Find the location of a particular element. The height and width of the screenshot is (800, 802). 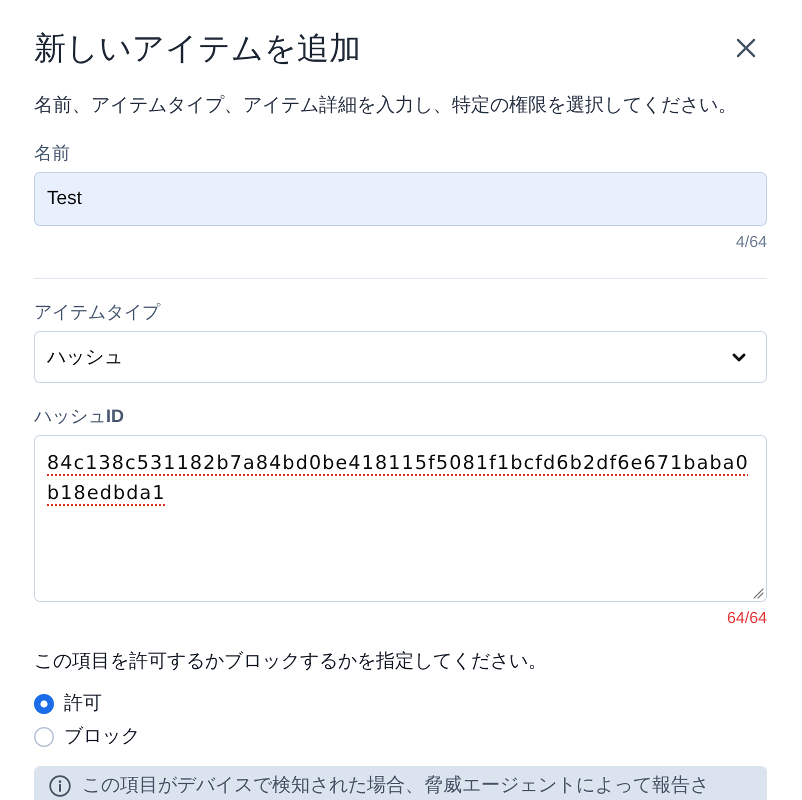

field-label: 名前 is located at coordinates (52, 153).